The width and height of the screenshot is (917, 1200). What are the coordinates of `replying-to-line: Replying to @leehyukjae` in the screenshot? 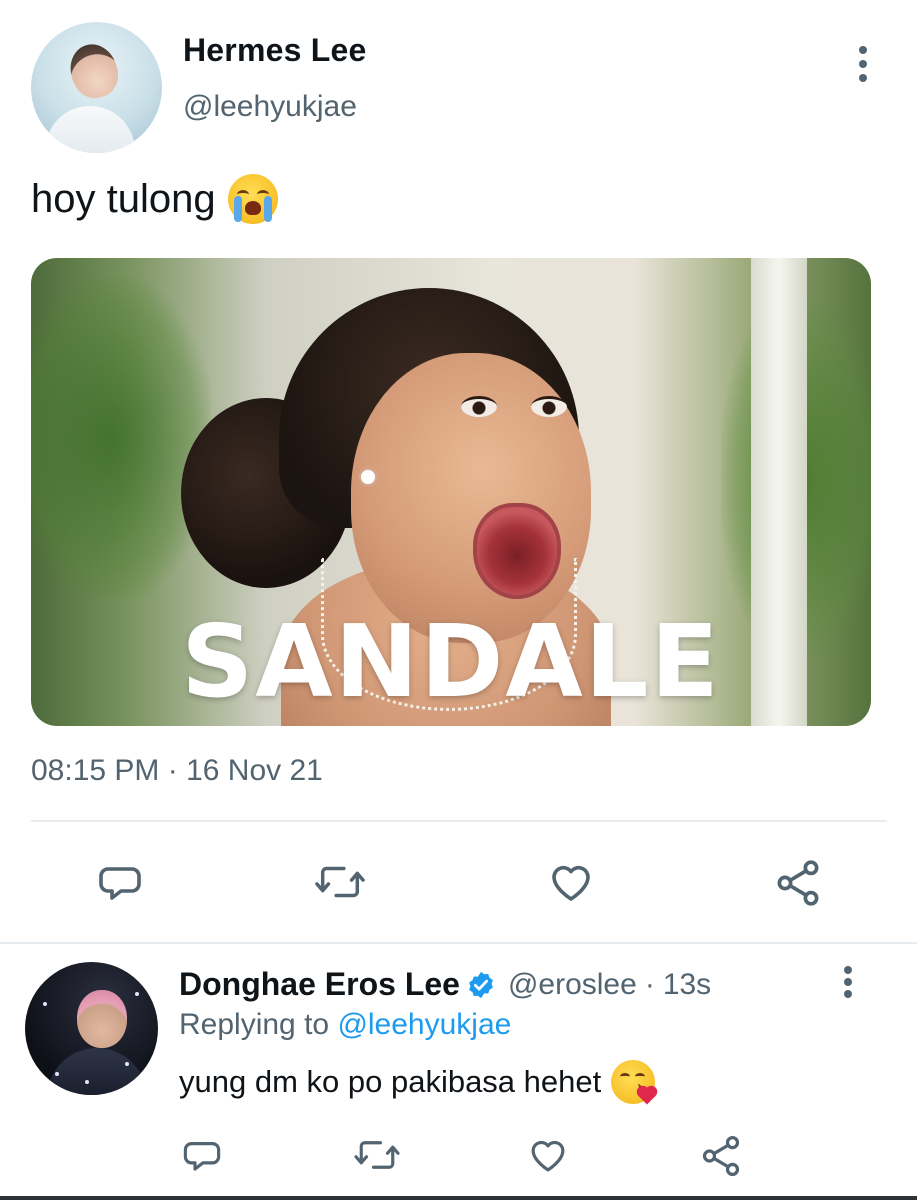 It's located at (345, 1025).